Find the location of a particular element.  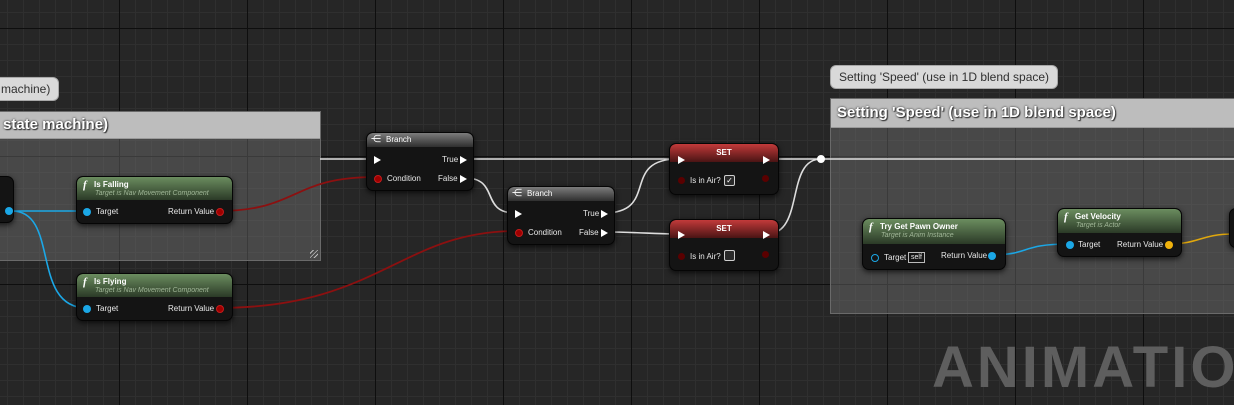

node-title: Try Get Pawn Owner is located at coordinates (919, 226).